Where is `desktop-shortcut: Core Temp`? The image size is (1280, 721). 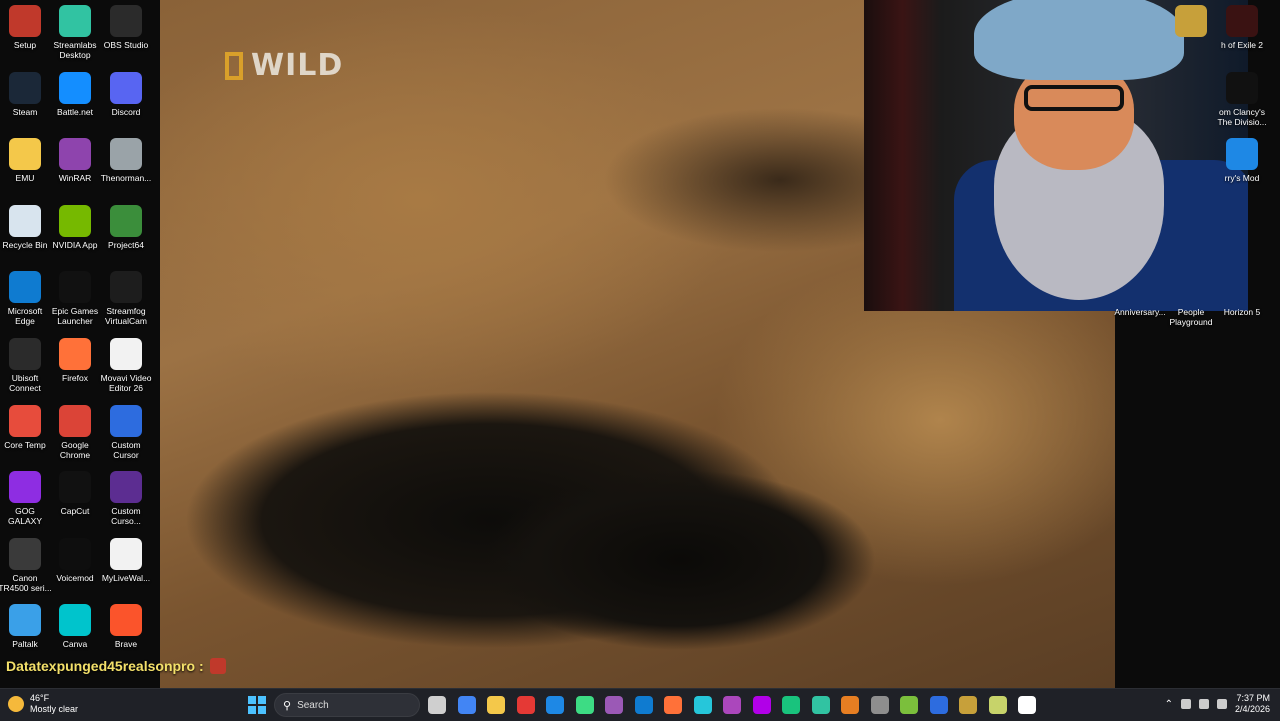 desktop-shortcut: Core Temp is located at coordinates (26, 427).